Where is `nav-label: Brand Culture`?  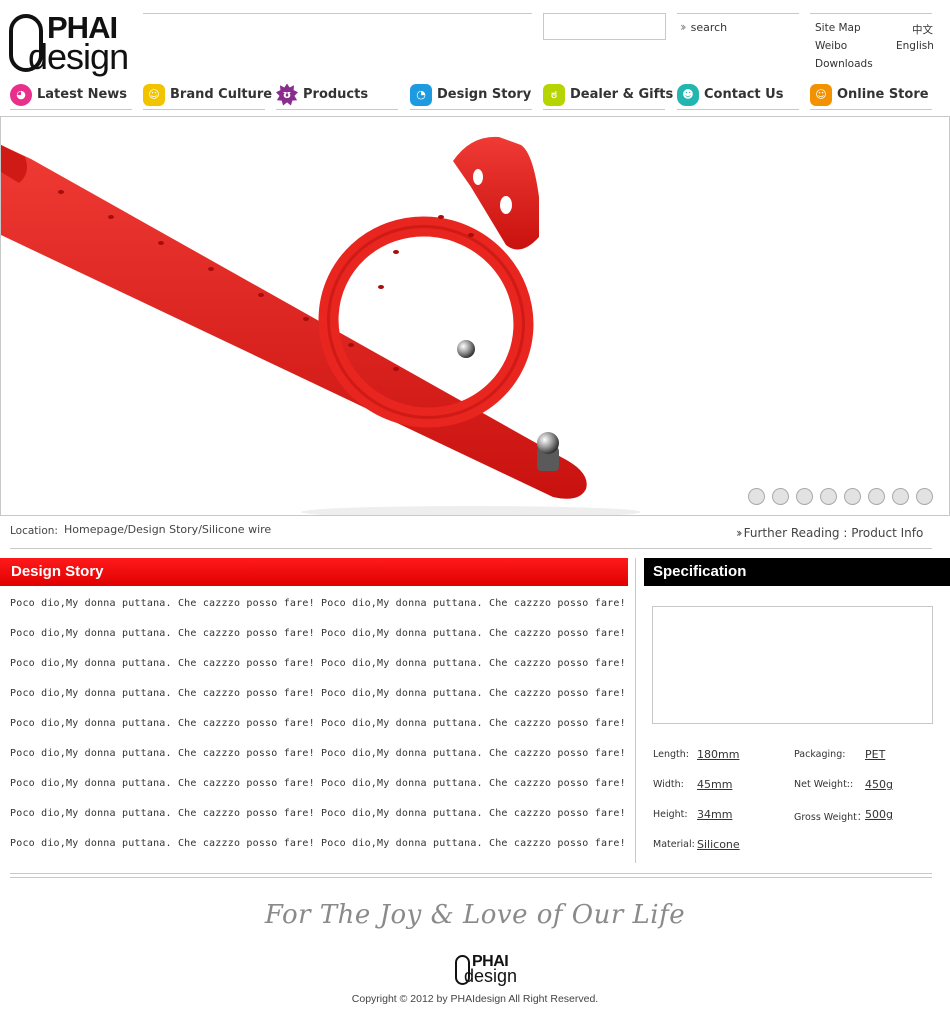 nav-label: Brand Culture is located at coordinates (221, 94).